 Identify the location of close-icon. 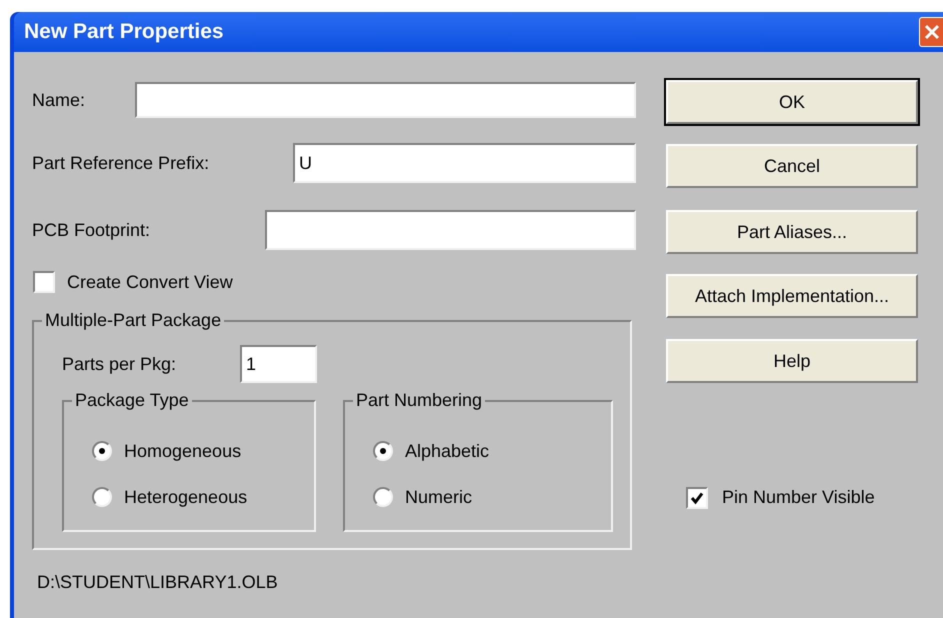
(931, 32).